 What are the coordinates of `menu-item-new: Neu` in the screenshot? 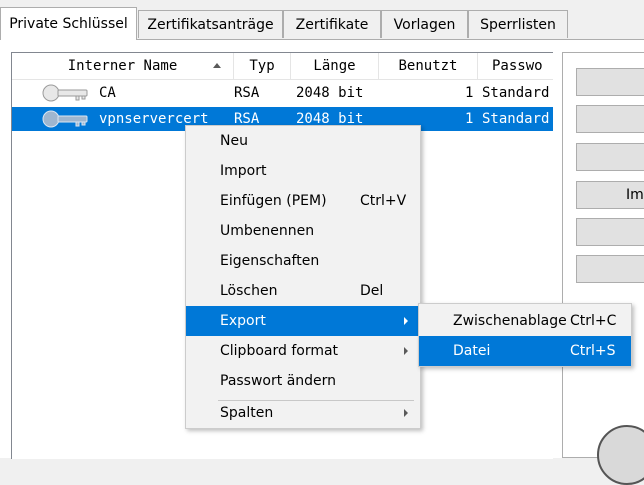 It's located at (303, 141).